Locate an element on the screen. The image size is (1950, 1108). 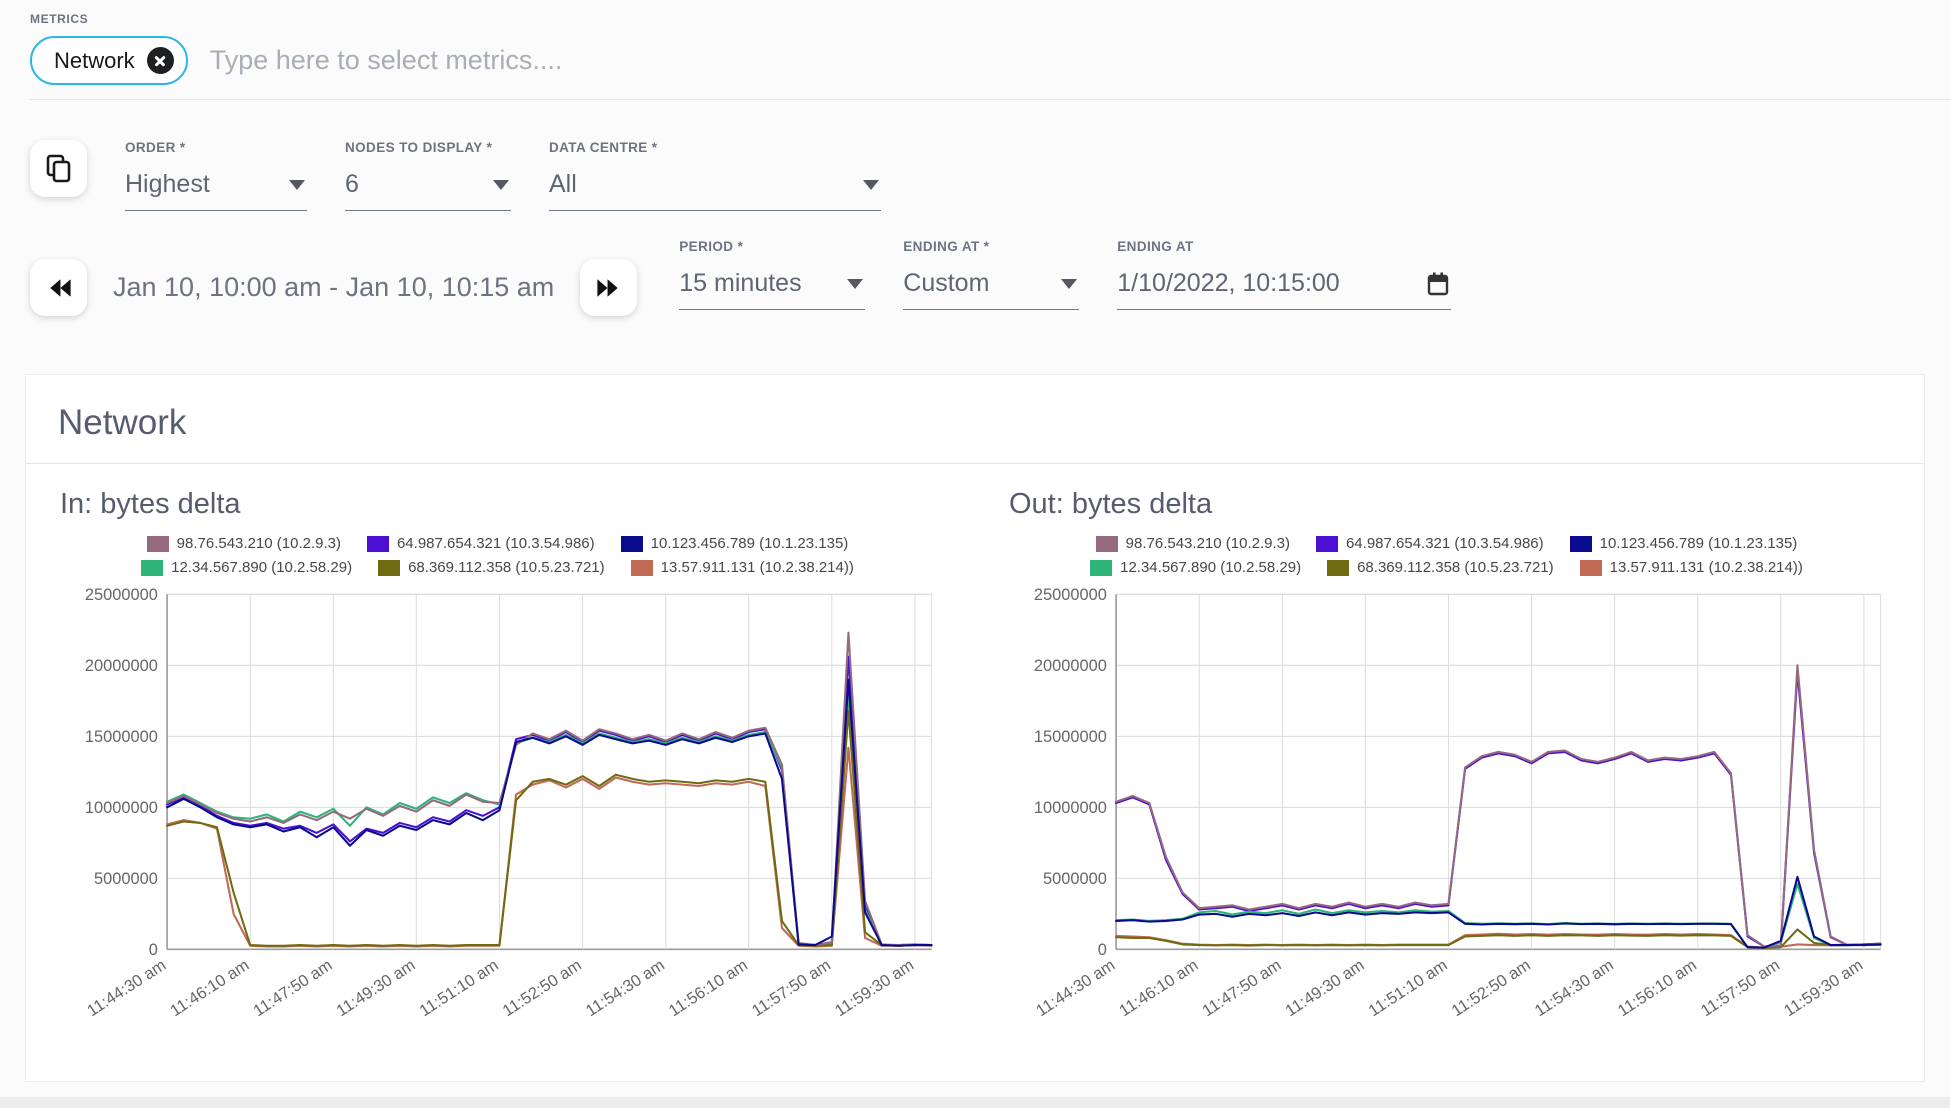
rewind-icon is located at coordinates (60, 287).